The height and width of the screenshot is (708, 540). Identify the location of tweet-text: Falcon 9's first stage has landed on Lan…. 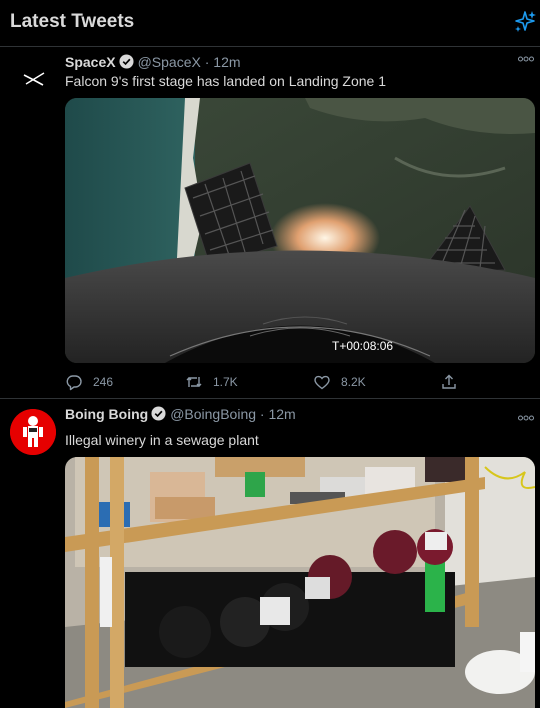
(225, 81).